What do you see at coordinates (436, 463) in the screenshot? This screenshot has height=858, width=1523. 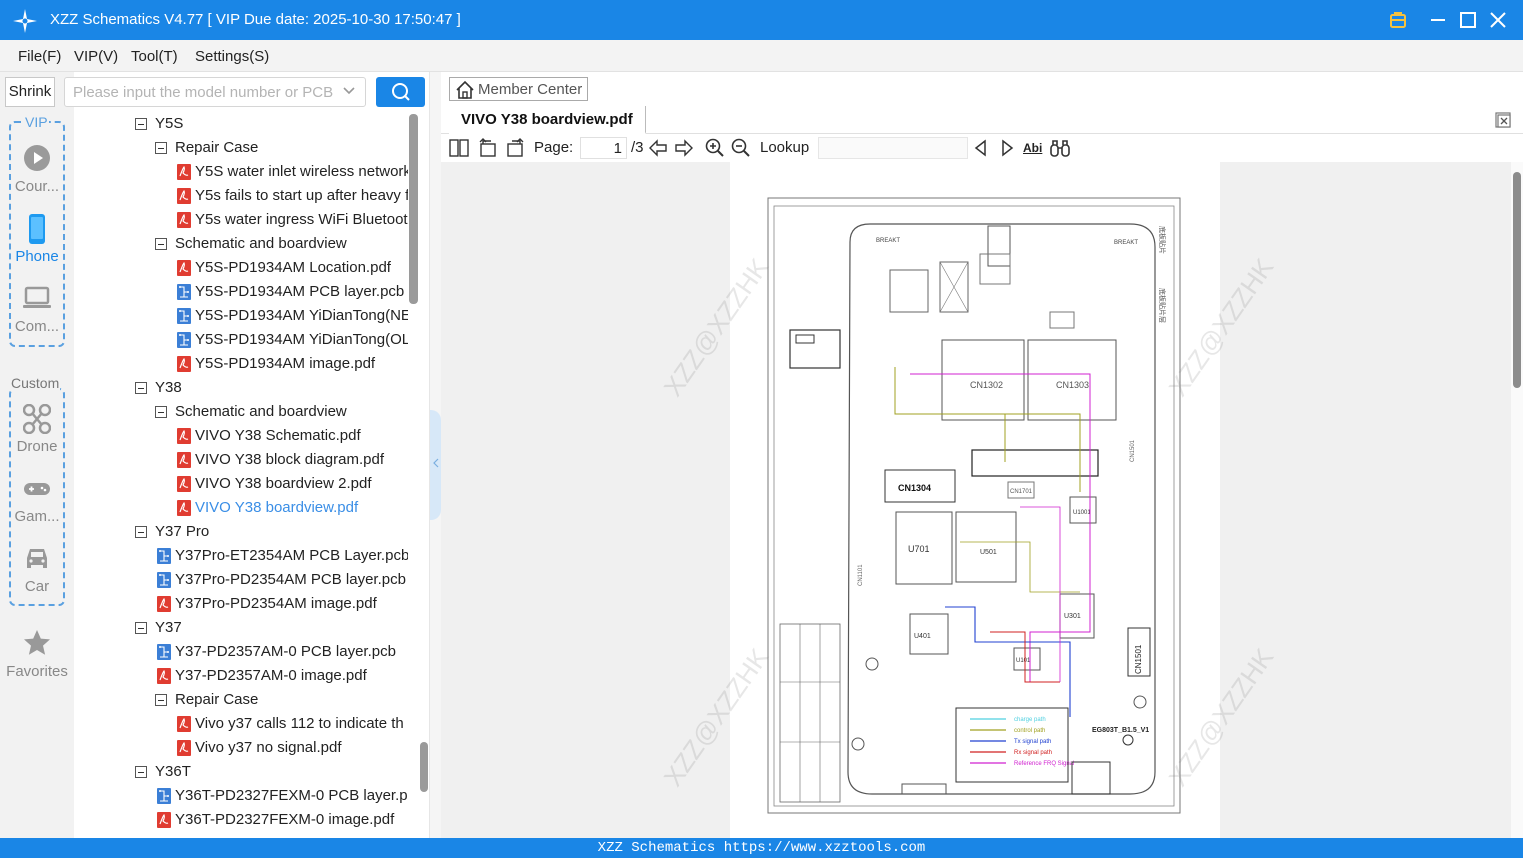 I see `chevron-left-icon` at bounding box center [436, 463].